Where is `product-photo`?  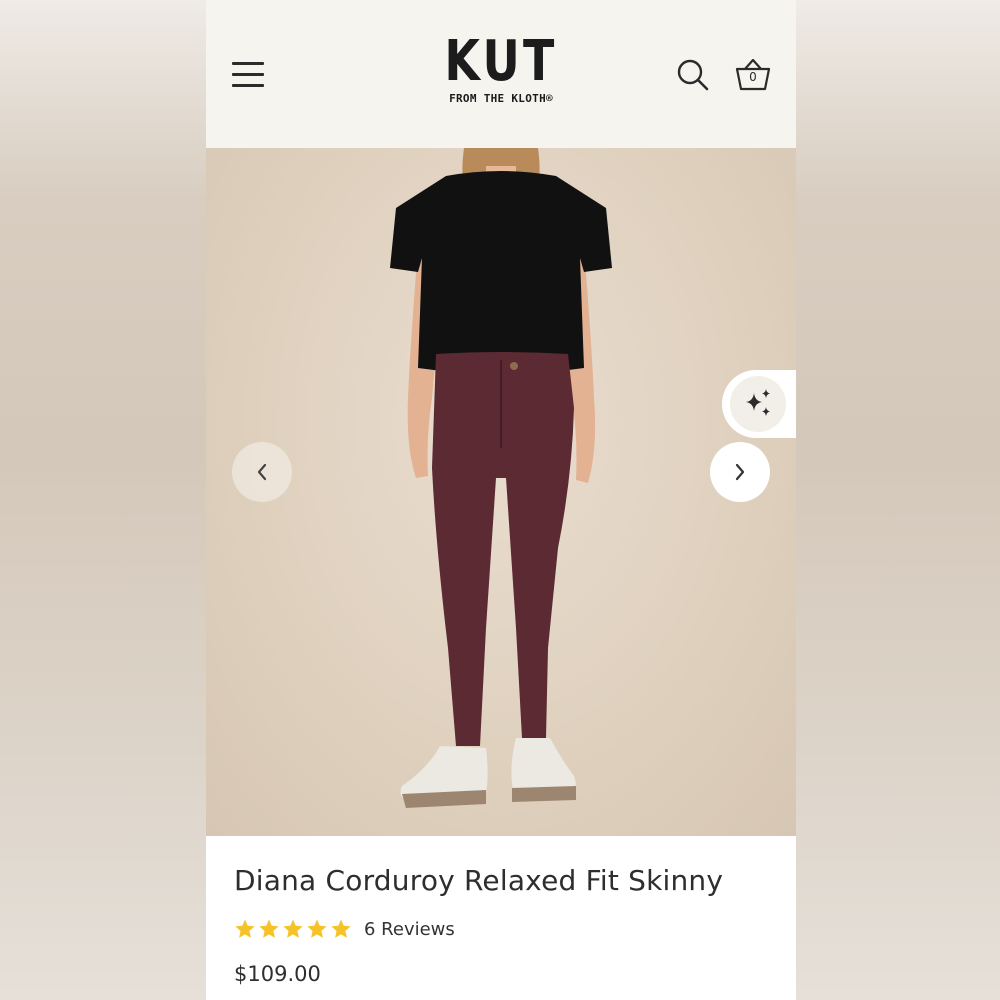
product-photo is located at coordinates (501, 478).